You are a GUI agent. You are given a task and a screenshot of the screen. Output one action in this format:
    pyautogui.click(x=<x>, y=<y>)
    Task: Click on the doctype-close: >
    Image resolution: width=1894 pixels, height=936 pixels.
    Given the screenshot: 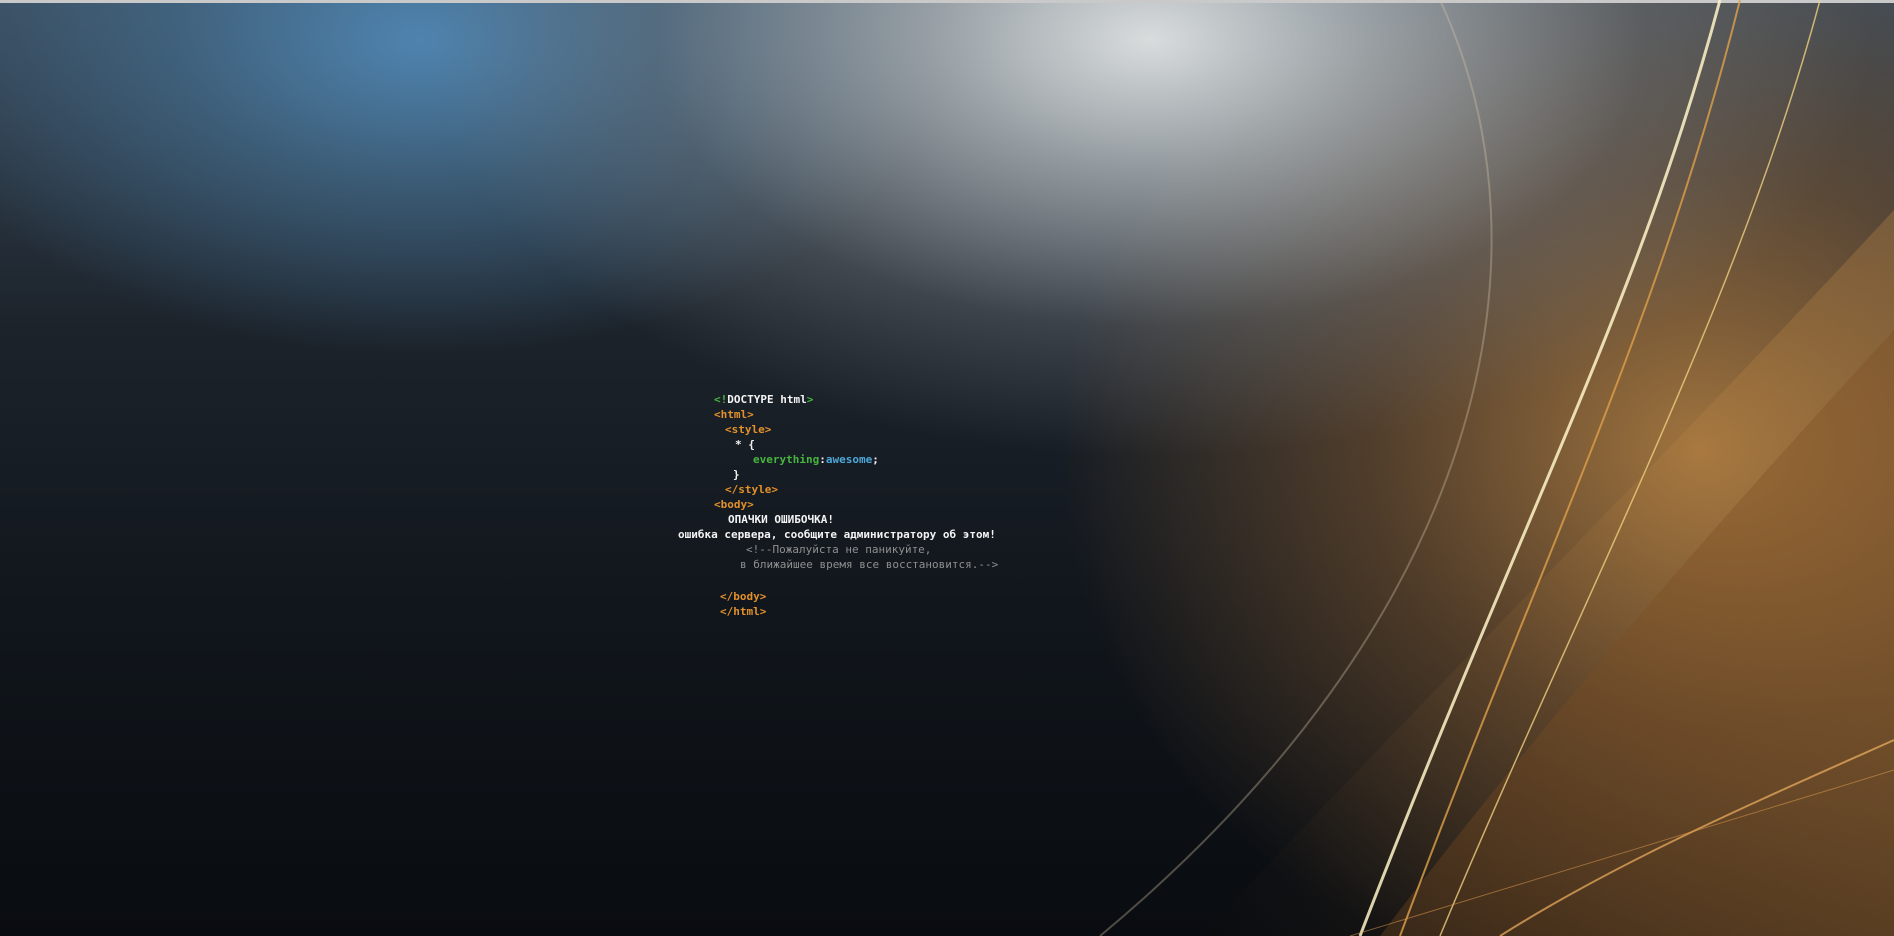 What is the action you would take?
    pyautogui.click(x=810, y=399)
    